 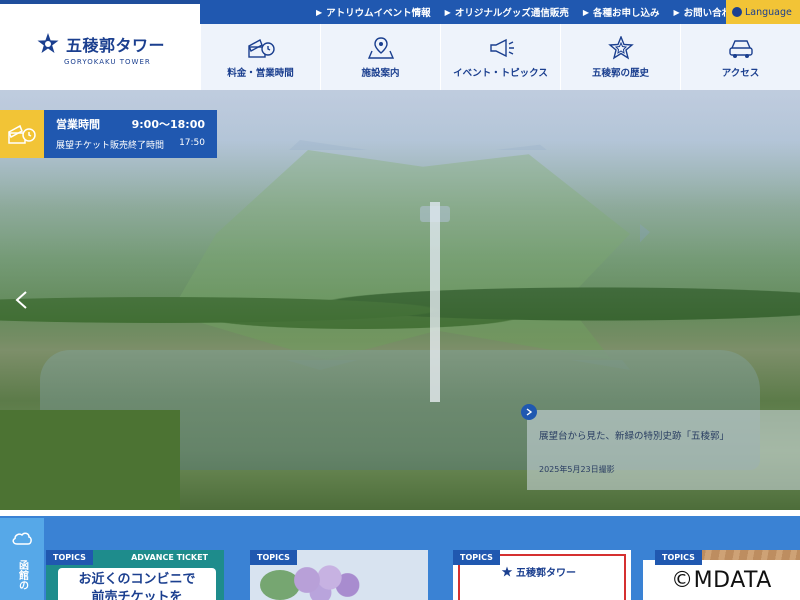 I want to click on car-icon, so click(x=740, y=48).